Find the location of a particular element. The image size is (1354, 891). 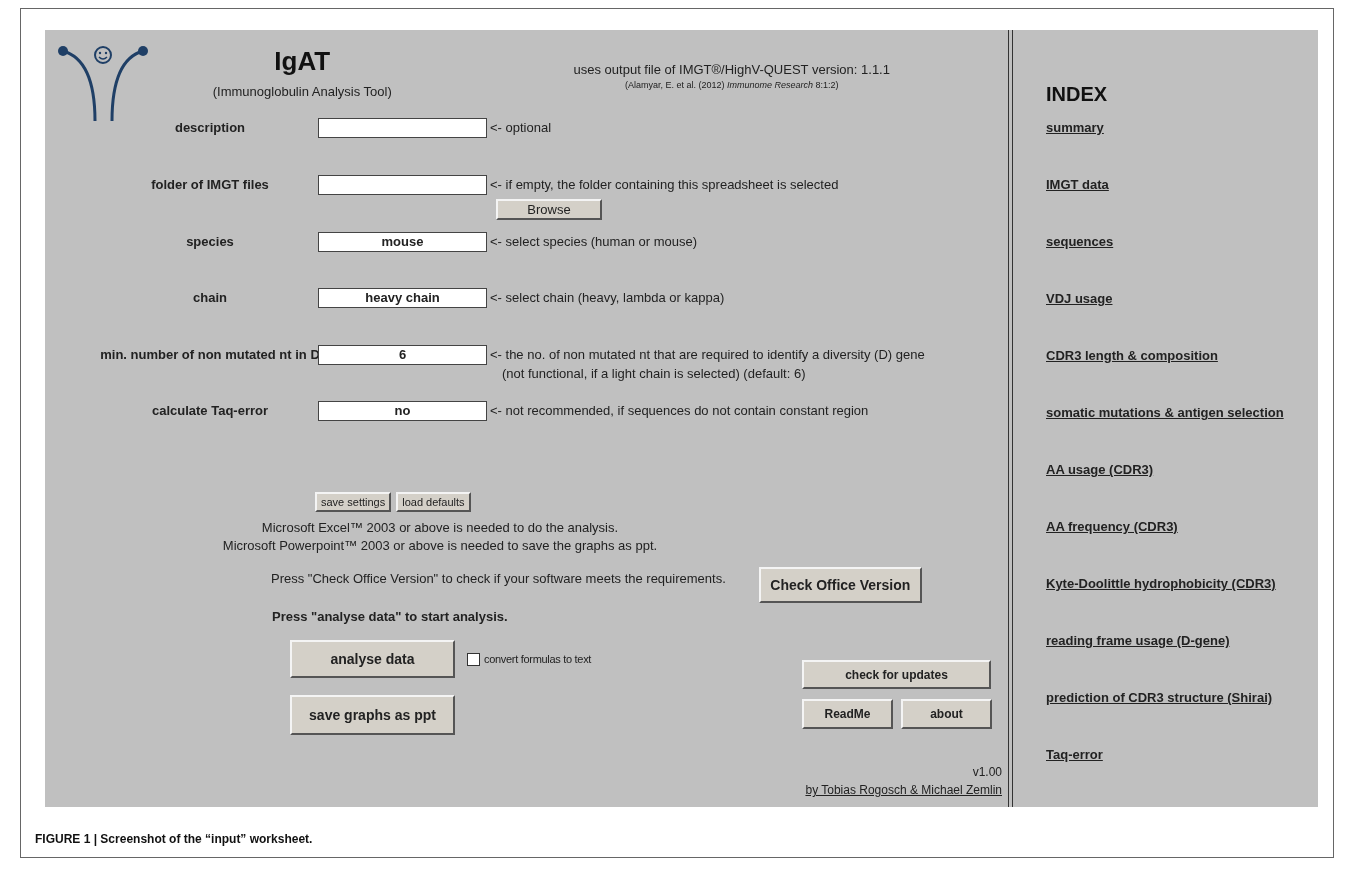

about-button: about is located at coordinates (946, 714).